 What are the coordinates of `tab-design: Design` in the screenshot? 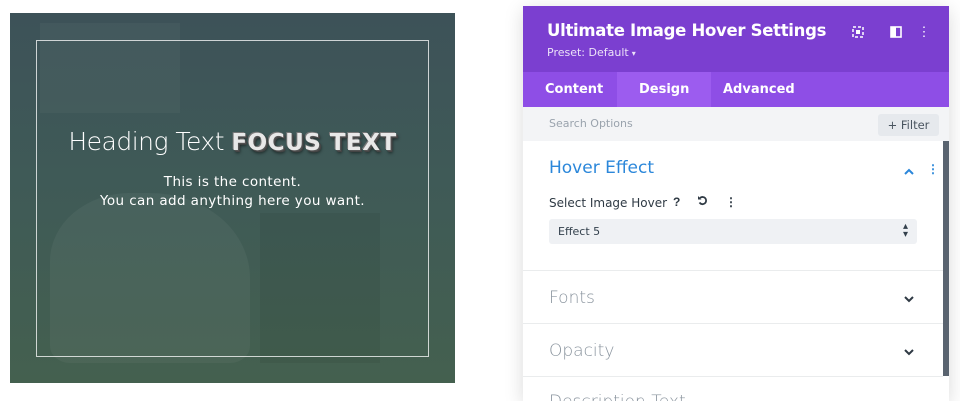 It's located at (664, 89).